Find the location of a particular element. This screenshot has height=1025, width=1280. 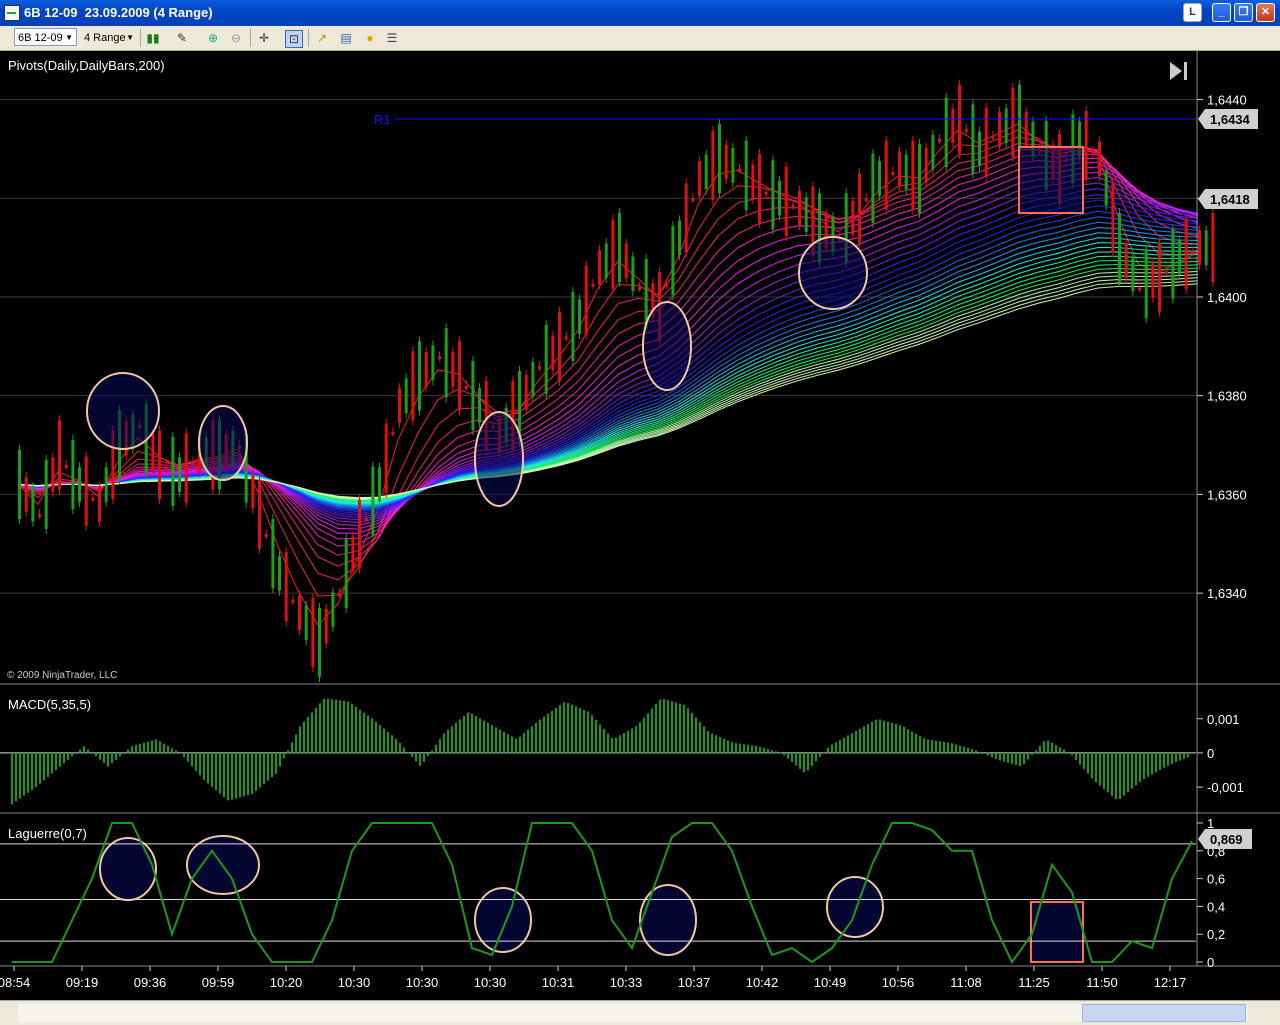

toolbar: 6B 12-09 ▼ 4 Range ▼ ▮▮ ✎ ⊕ ⊖ ✛ ⊡ ↗ ▤ ● ☰ is located at coordinates (640, 38).